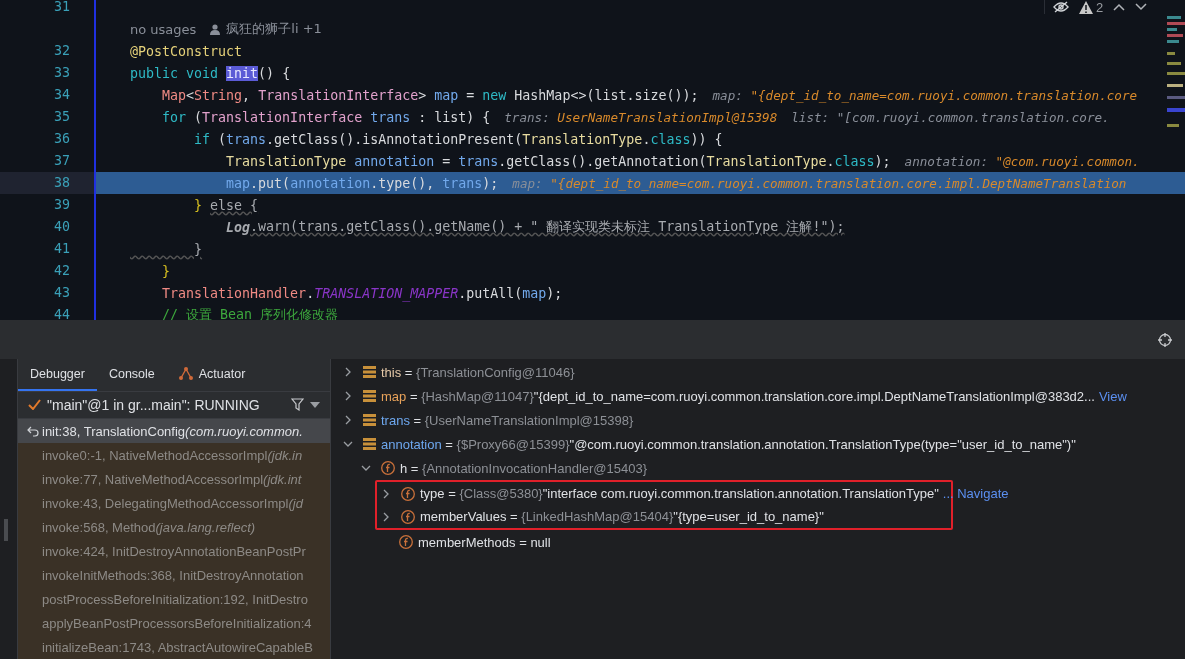  Describe the element at coordinates (131, 375) in the screenshot. I see `tab: Console` at that location.